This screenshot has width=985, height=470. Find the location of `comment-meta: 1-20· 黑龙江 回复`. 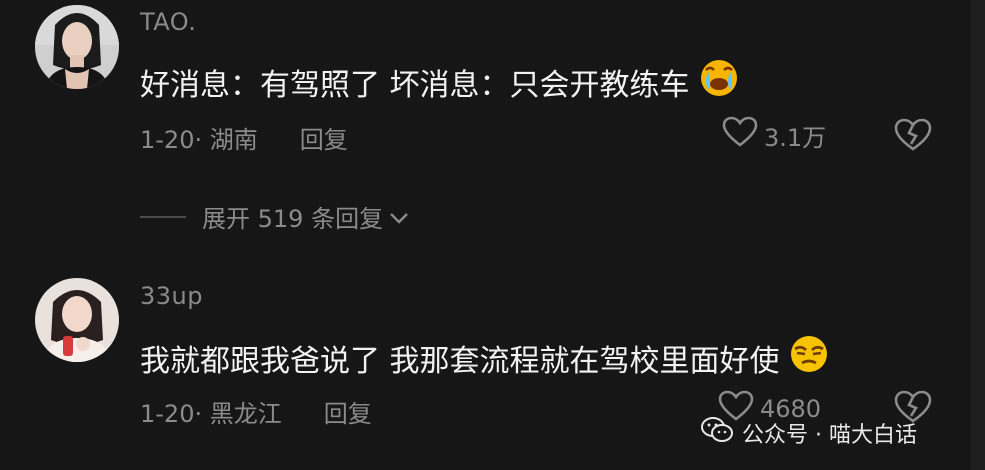

comment-meta: 1-20· 黑龙江 回复 is located at coordinates (256, 411).